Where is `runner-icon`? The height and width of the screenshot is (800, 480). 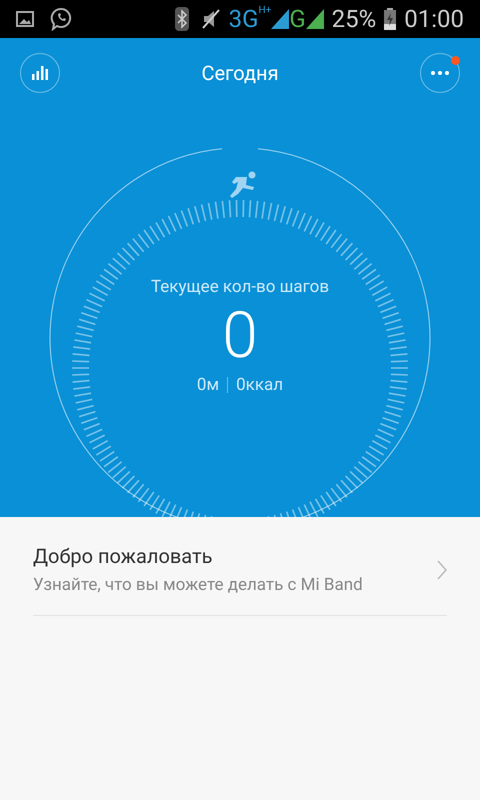
runner-icon is located at coordinates (243, 185).